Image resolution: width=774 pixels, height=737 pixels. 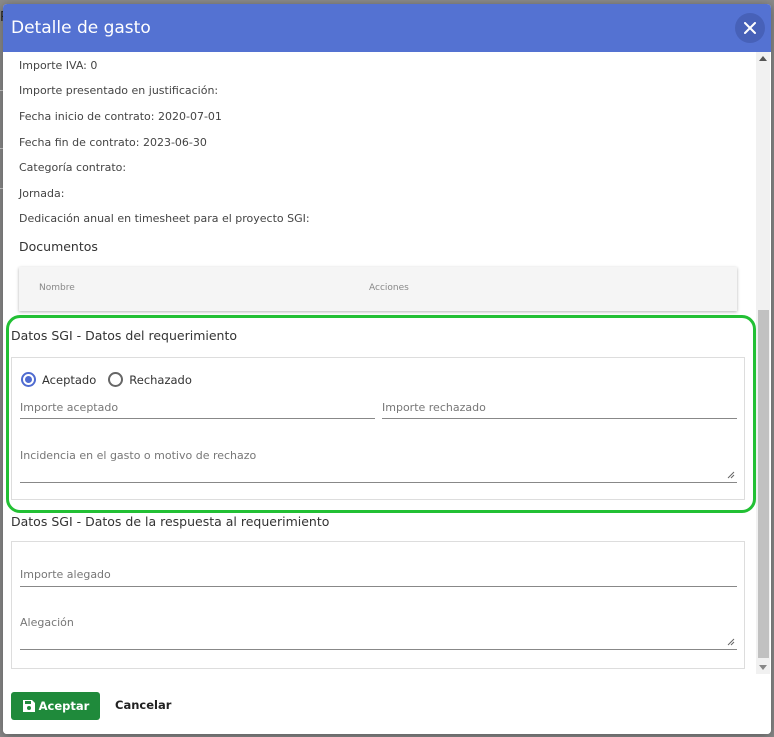 What do you see at coordinates (47, 622) in the screenshot?
I see `alegacion-label: Alegación` at bounding box center [47, 622].